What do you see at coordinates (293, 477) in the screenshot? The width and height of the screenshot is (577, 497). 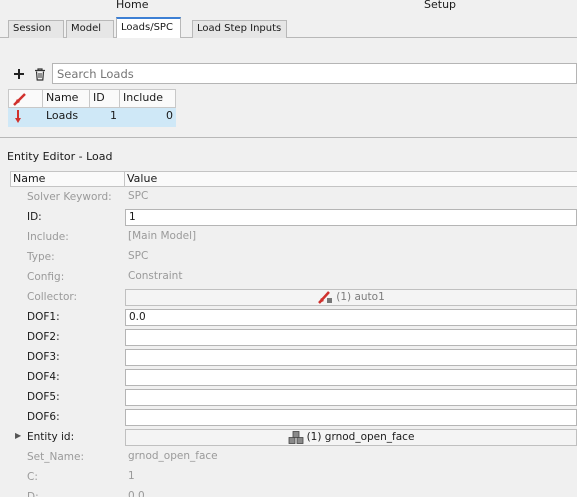 I see `row-c: C: 1` at bounding box center [293, 477].